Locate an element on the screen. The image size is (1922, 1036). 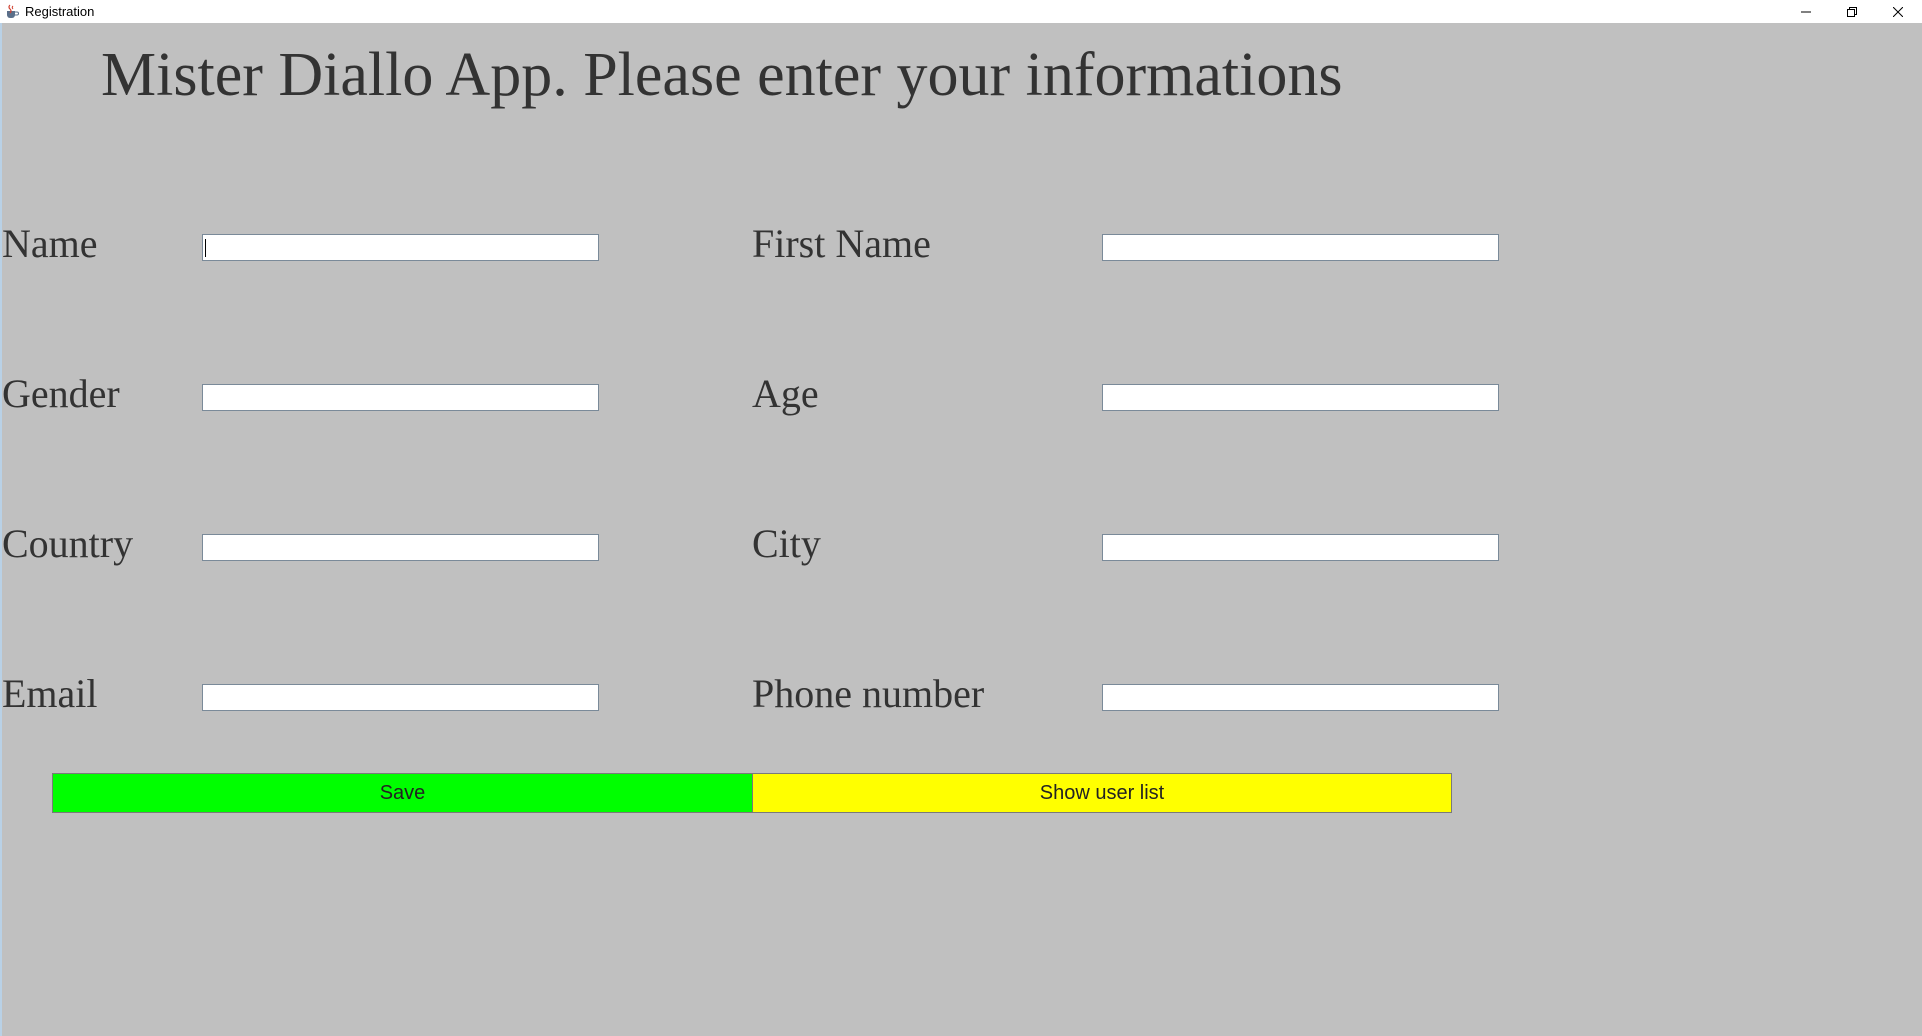
restore-button is located at coordinates (1851, 11).